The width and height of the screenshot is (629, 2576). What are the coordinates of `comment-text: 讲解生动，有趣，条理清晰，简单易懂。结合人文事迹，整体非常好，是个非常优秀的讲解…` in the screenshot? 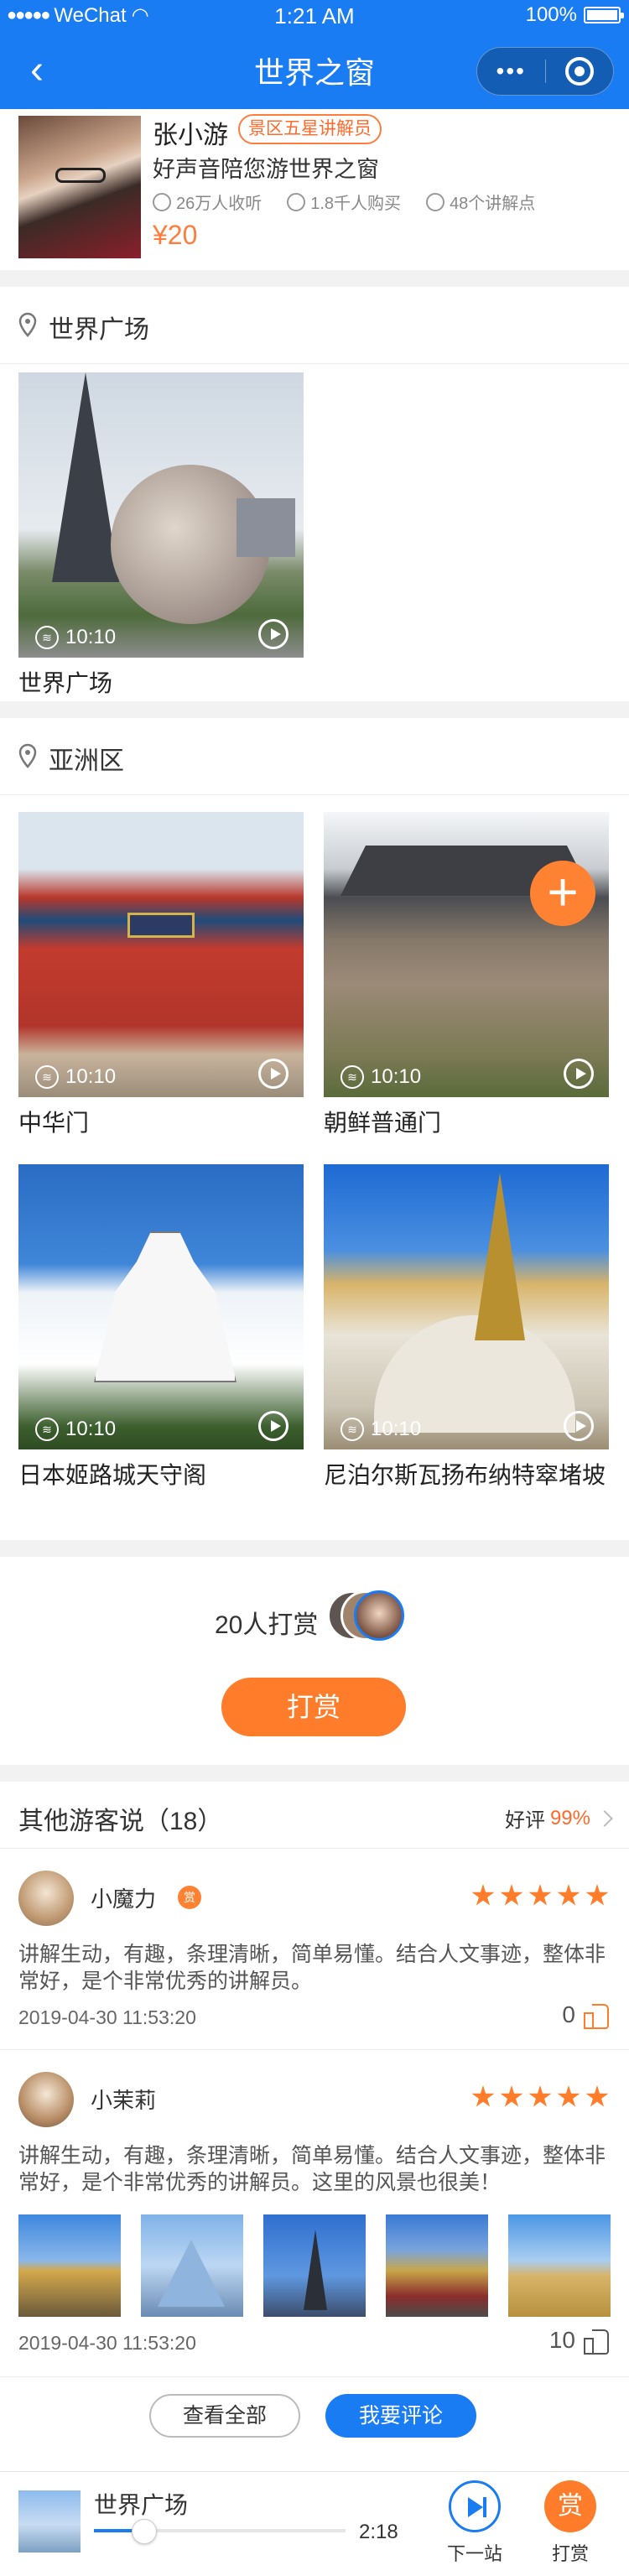 It's located at (312, 2169).